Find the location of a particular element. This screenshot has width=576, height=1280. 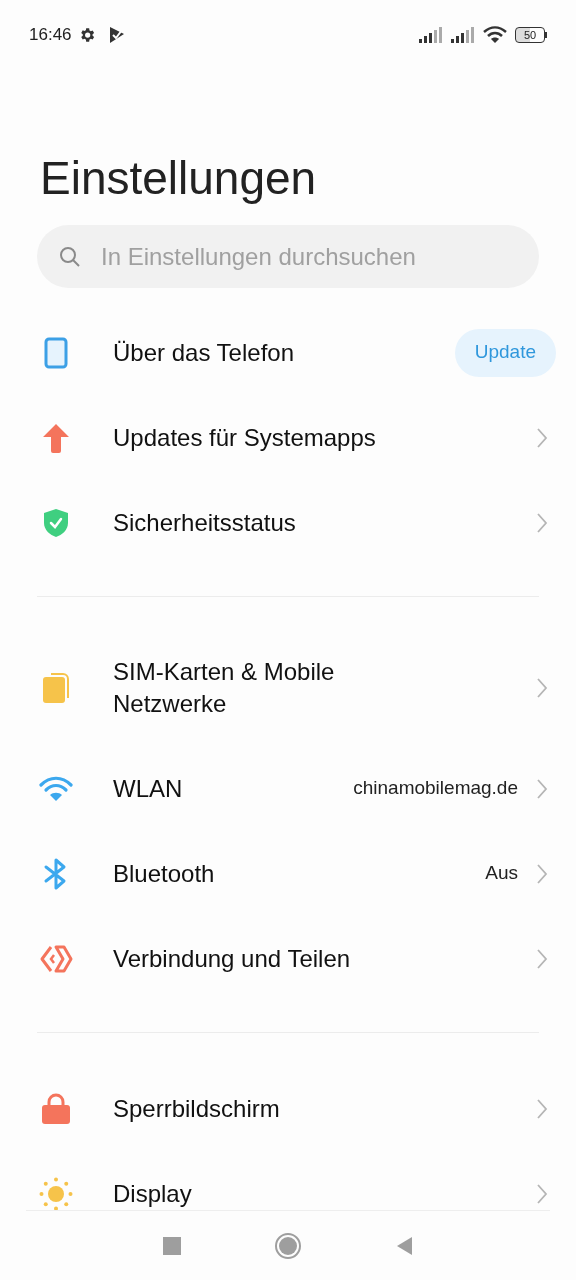

settings-item: SIM-Karten & Mobile Netzwerke is located at coordinates (288, 688).